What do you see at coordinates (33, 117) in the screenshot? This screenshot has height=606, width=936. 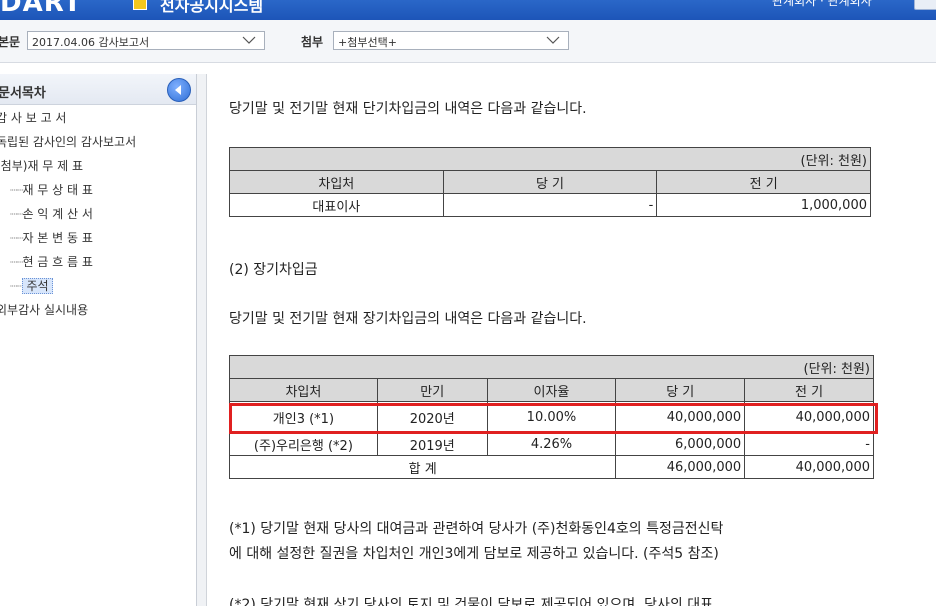 I see `toc-item-audit-report: 감 사 보 고 서` at bounding box center [33, 117].